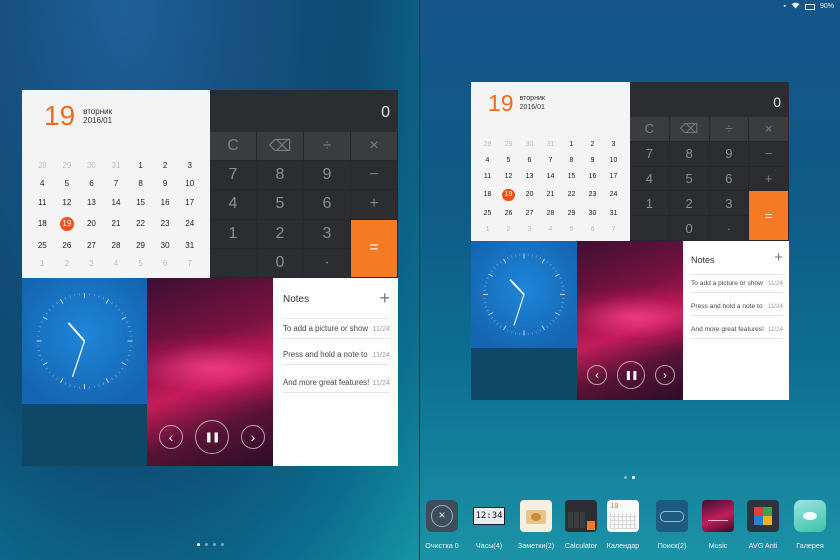 The image size is (840, 560). Describe the element at coordinates (233, 205) in the screenshot. I see `calc-key: 4` at that location.